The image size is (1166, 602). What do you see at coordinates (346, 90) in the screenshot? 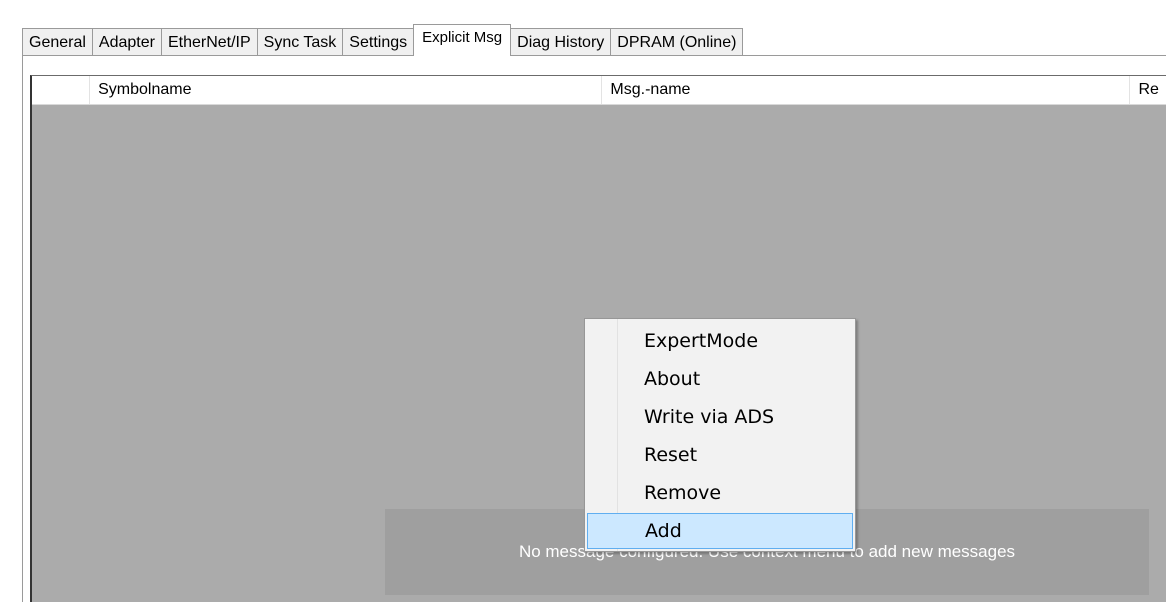
I see `column-header-symbolname: Symbolname` at bounding box center [346, 90].